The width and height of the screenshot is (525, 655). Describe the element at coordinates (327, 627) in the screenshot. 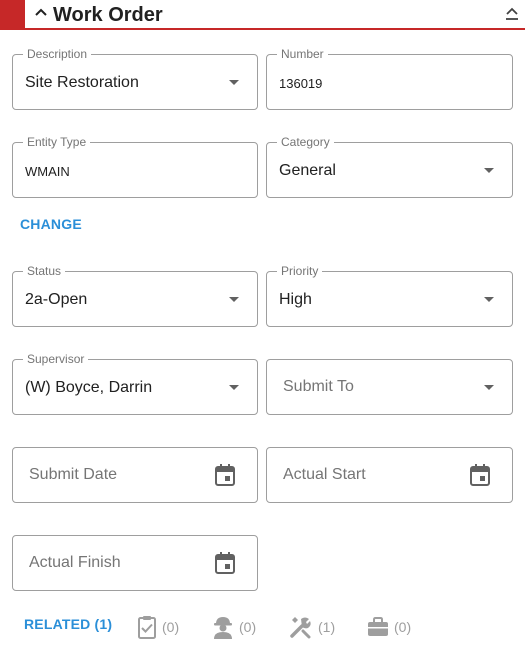

I see `related-count: (1)` at that location.